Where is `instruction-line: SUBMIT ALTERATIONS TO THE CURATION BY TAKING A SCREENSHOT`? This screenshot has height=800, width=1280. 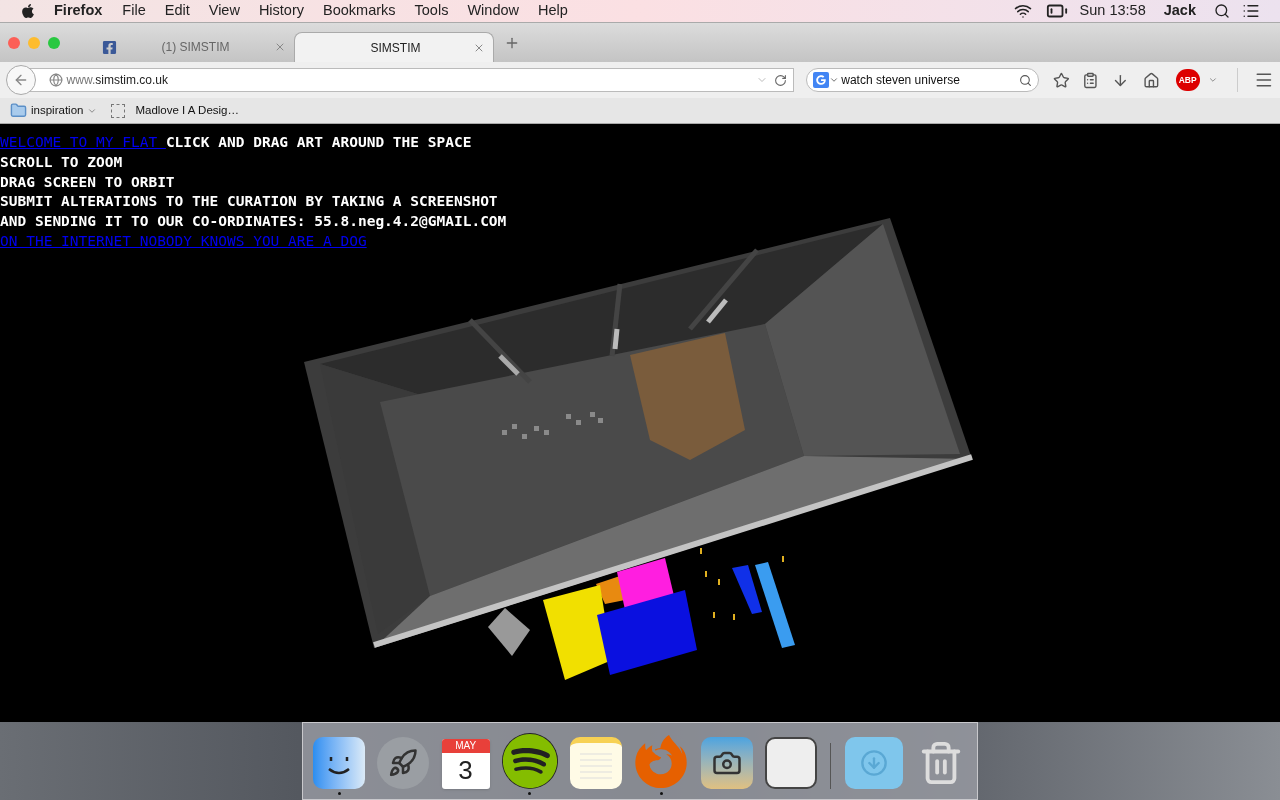 instruction-line: SUBMIT ALTERATIONS TO THE CURATION BY TAKING A SCREENSHOT is located at coordinates (249, 202).